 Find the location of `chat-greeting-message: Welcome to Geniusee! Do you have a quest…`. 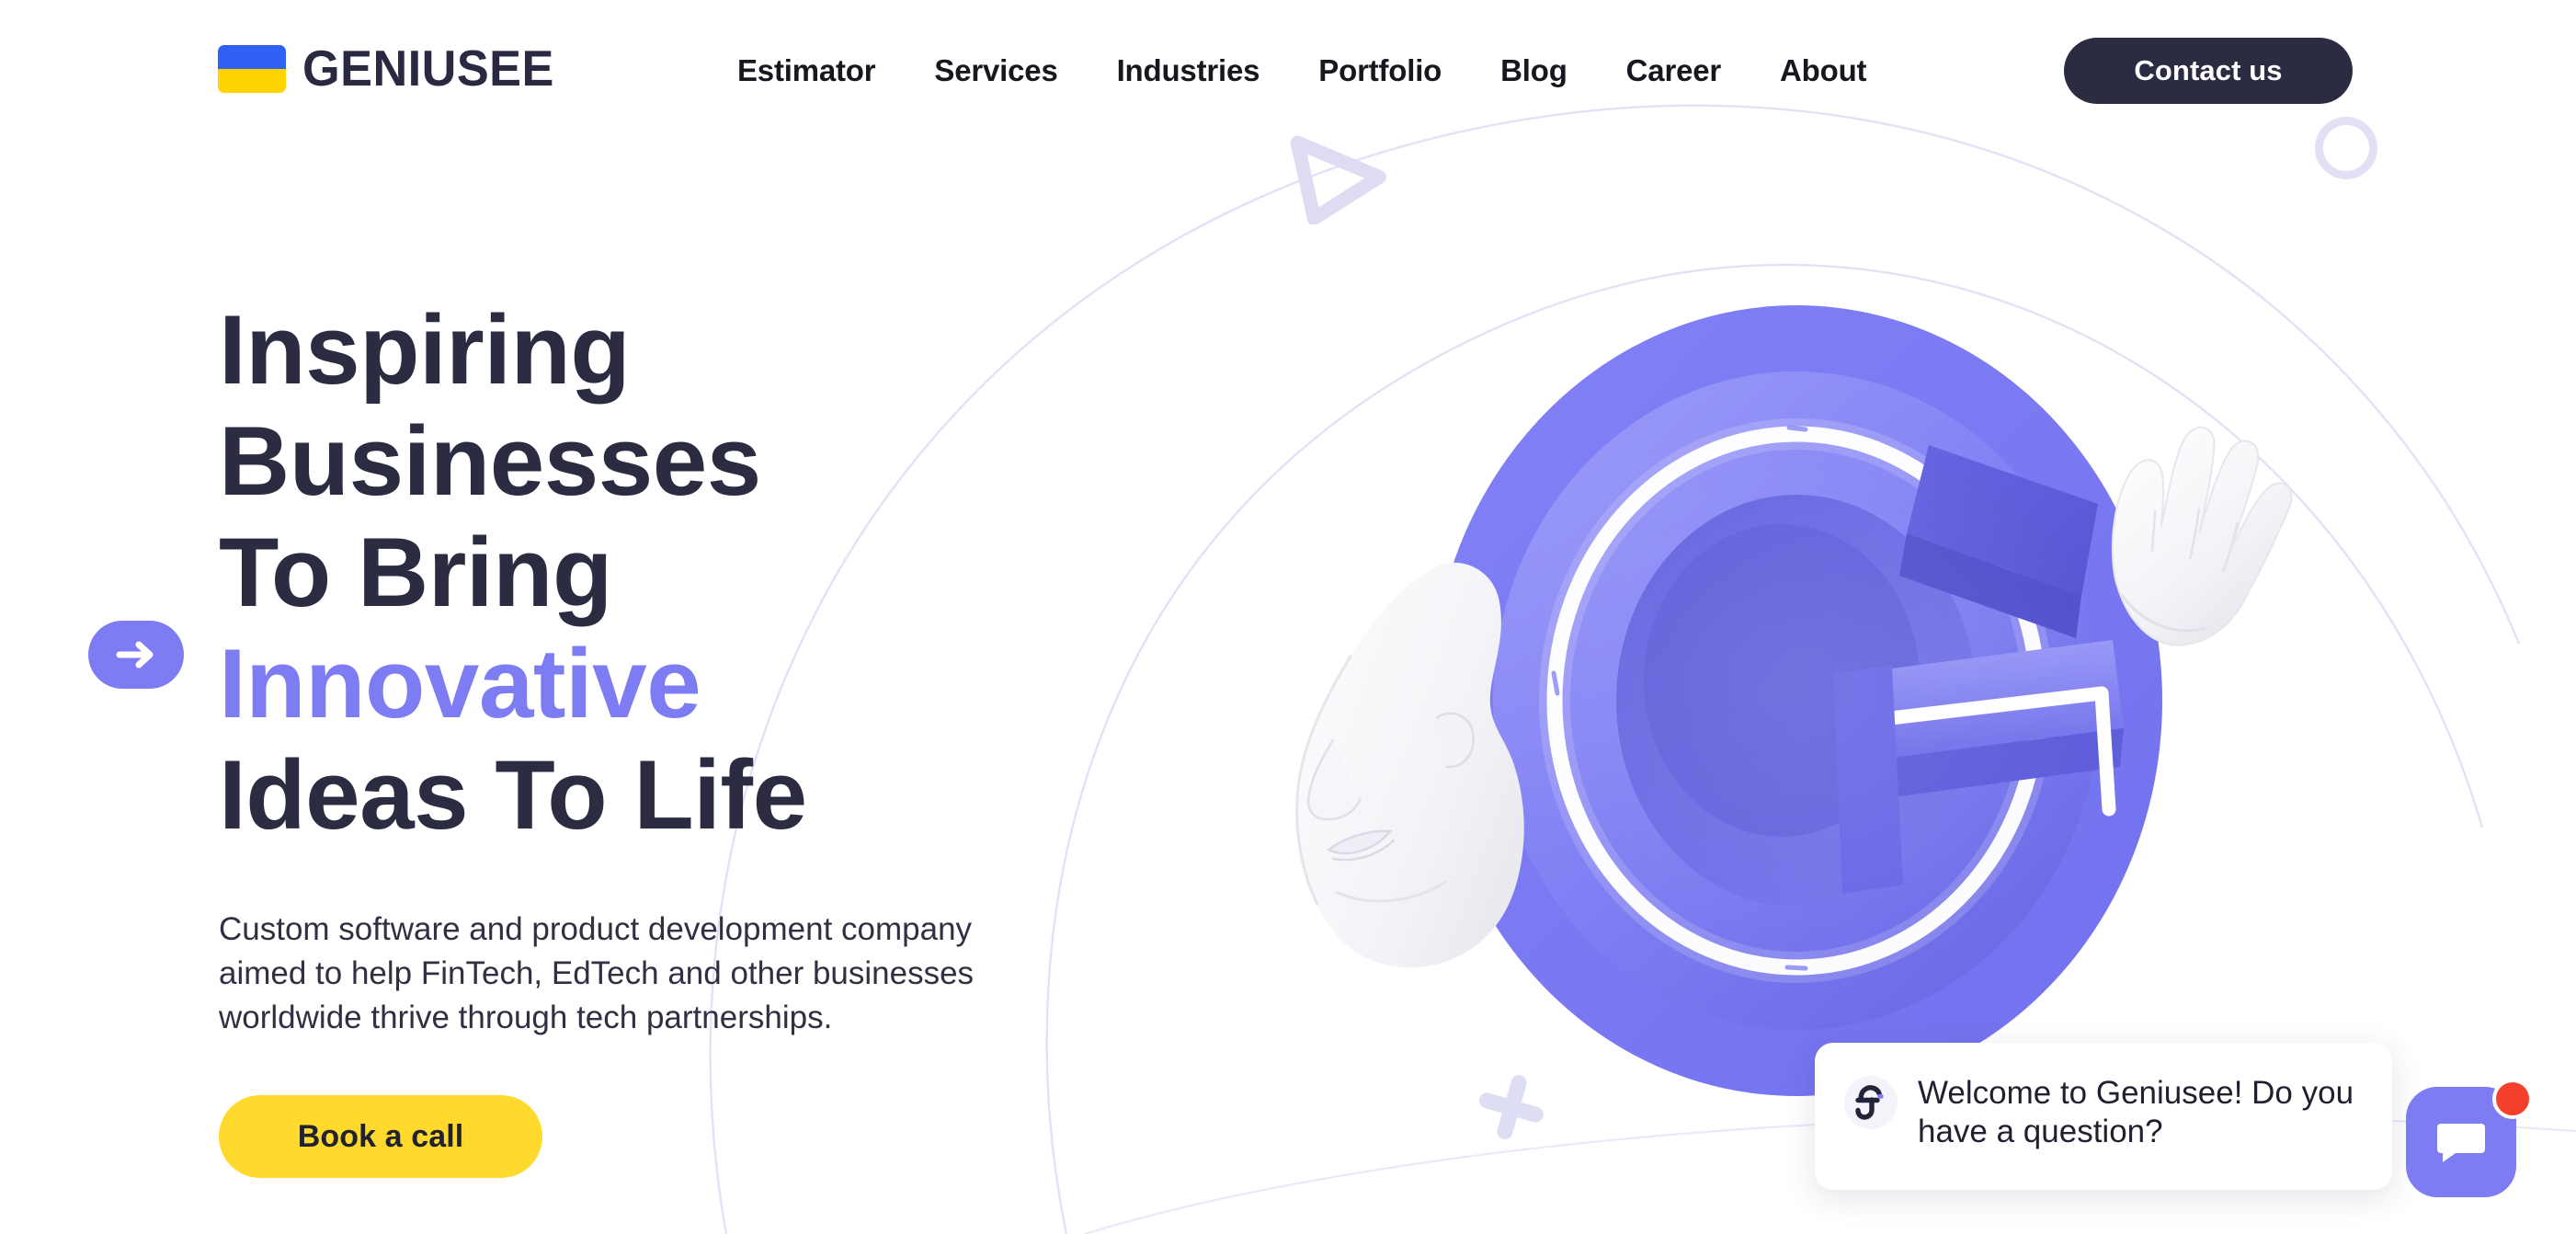

chat-greeting-message: Welcome to Geniusee! Do you have a quest… is located at coordinates (2136, 1112).